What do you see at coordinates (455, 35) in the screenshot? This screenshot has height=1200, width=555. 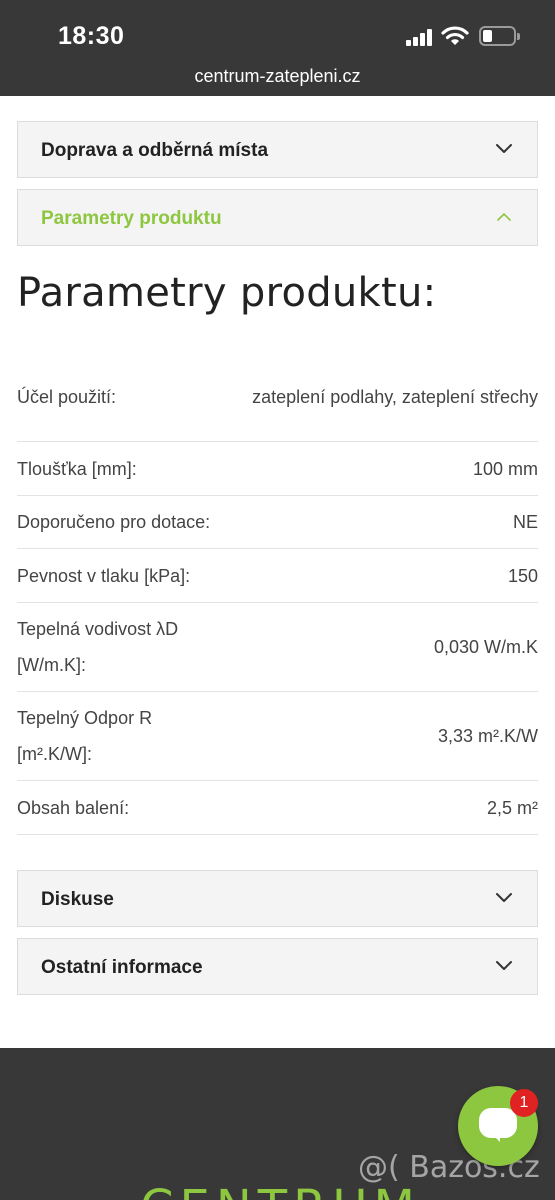 I see `wifi-icon` at bounding box center [455, 35].